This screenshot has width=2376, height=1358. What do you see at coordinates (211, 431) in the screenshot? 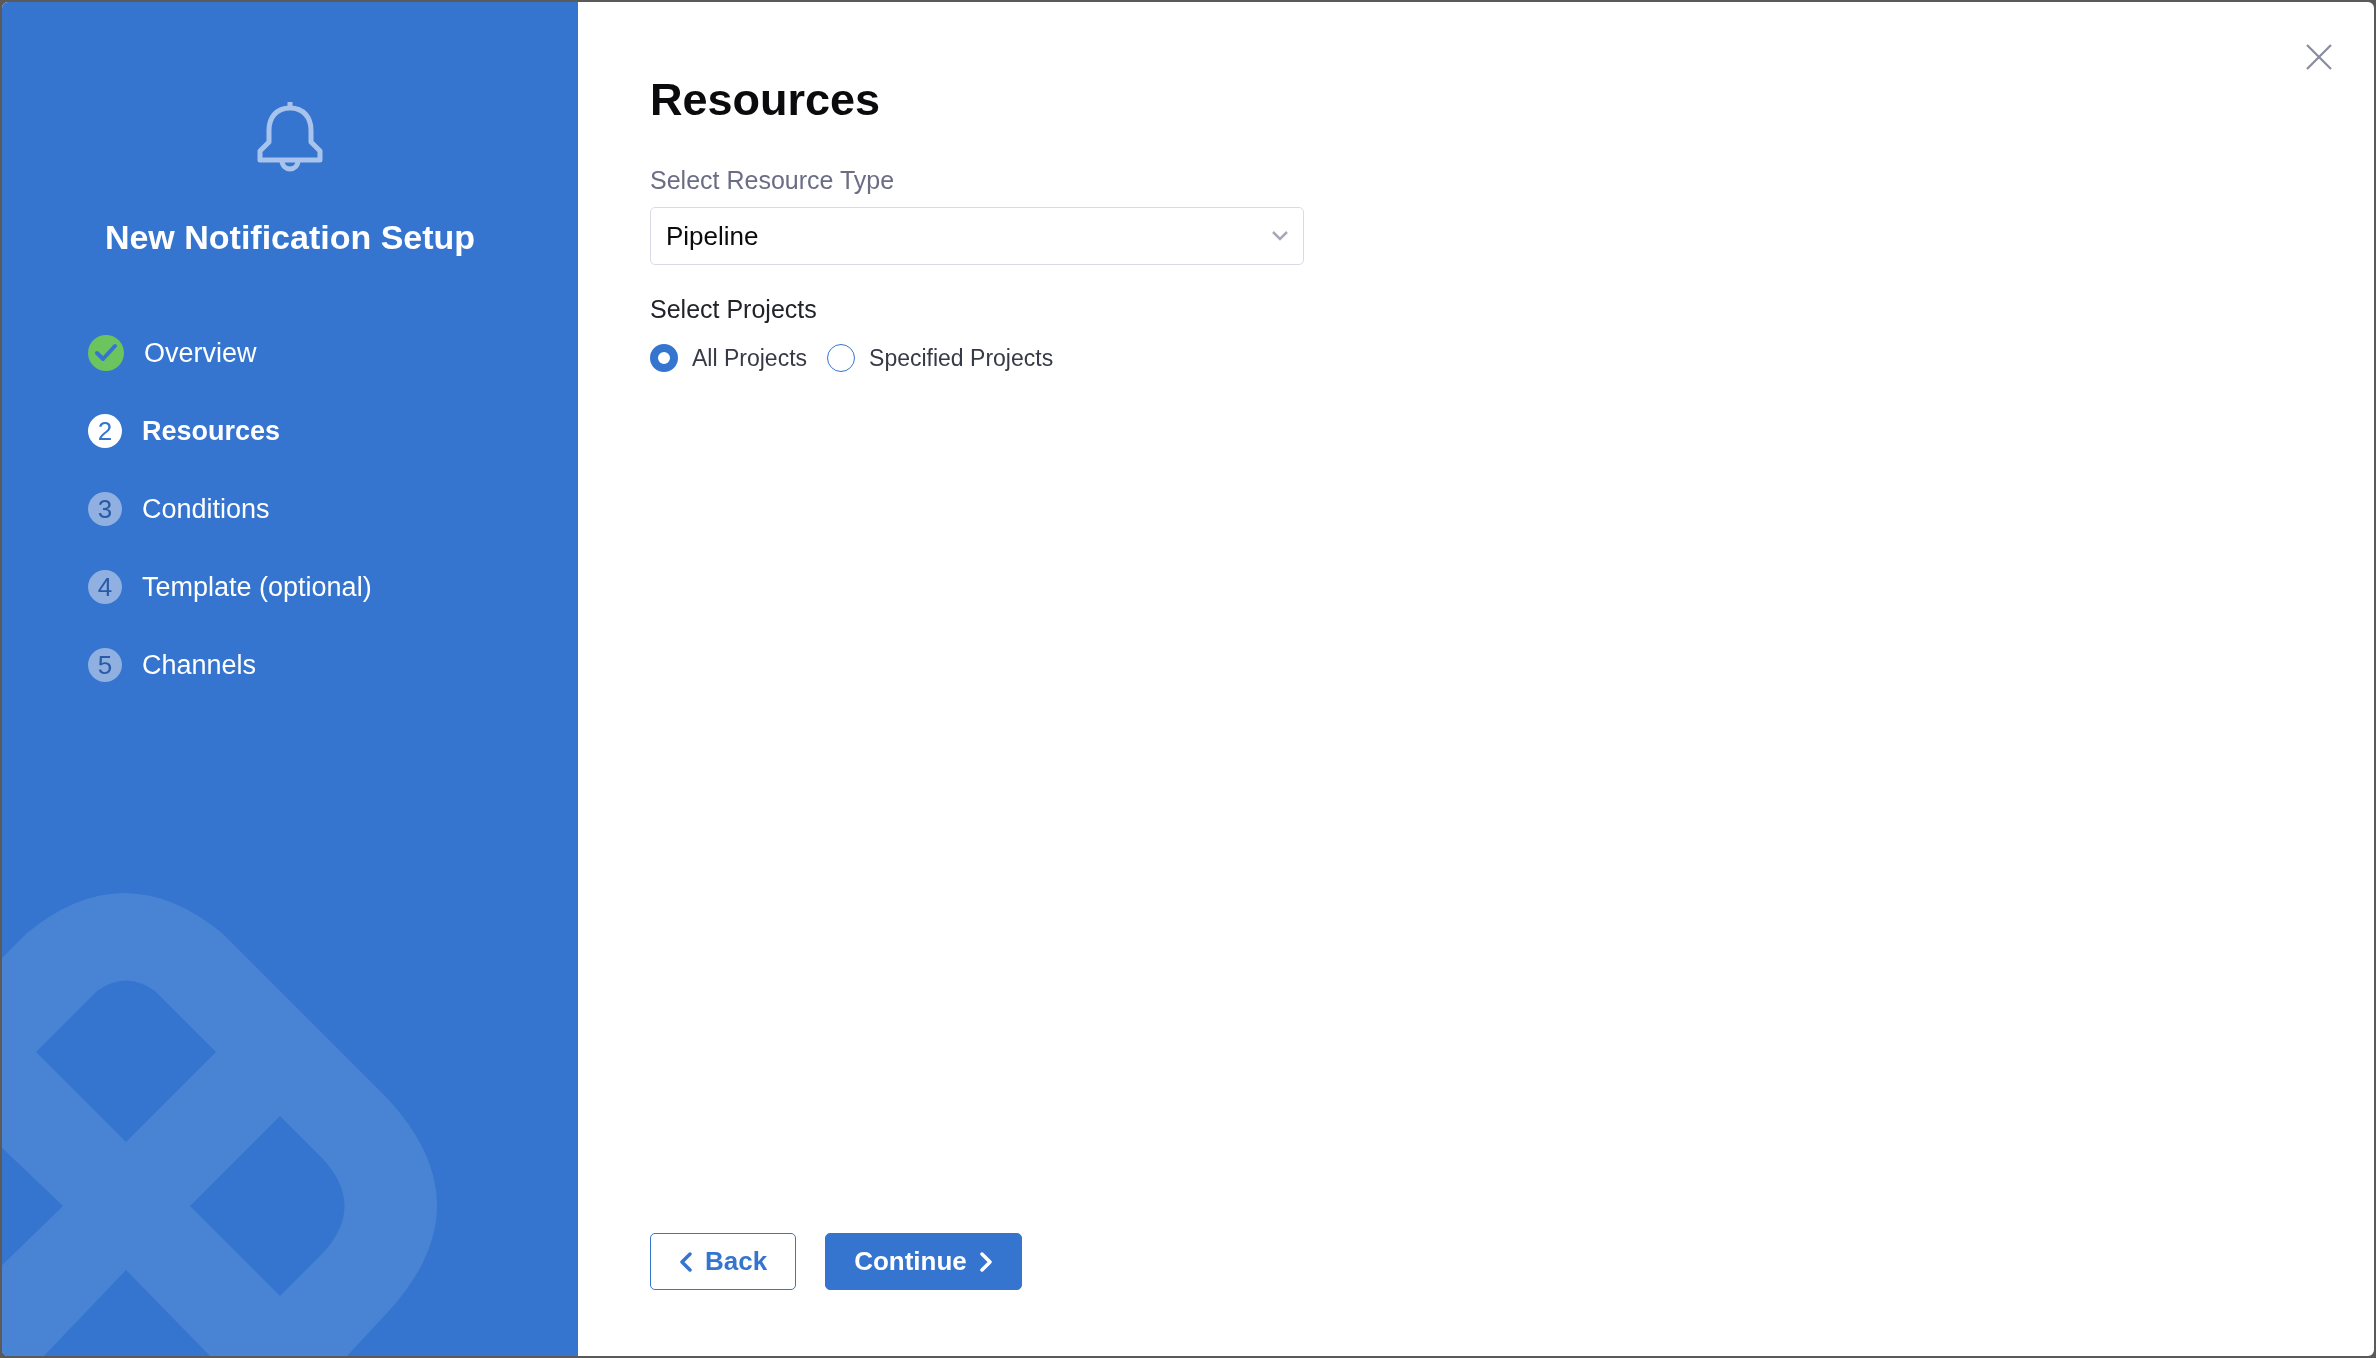
I see `step-label: Resources` at bounding box center [211, 431].